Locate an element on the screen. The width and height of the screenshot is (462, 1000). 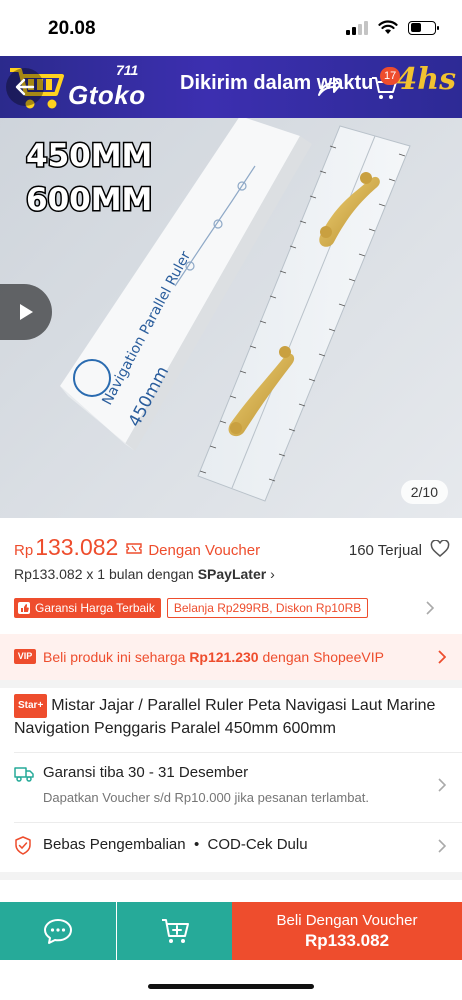
share-button is located at coordinates (329, 87).